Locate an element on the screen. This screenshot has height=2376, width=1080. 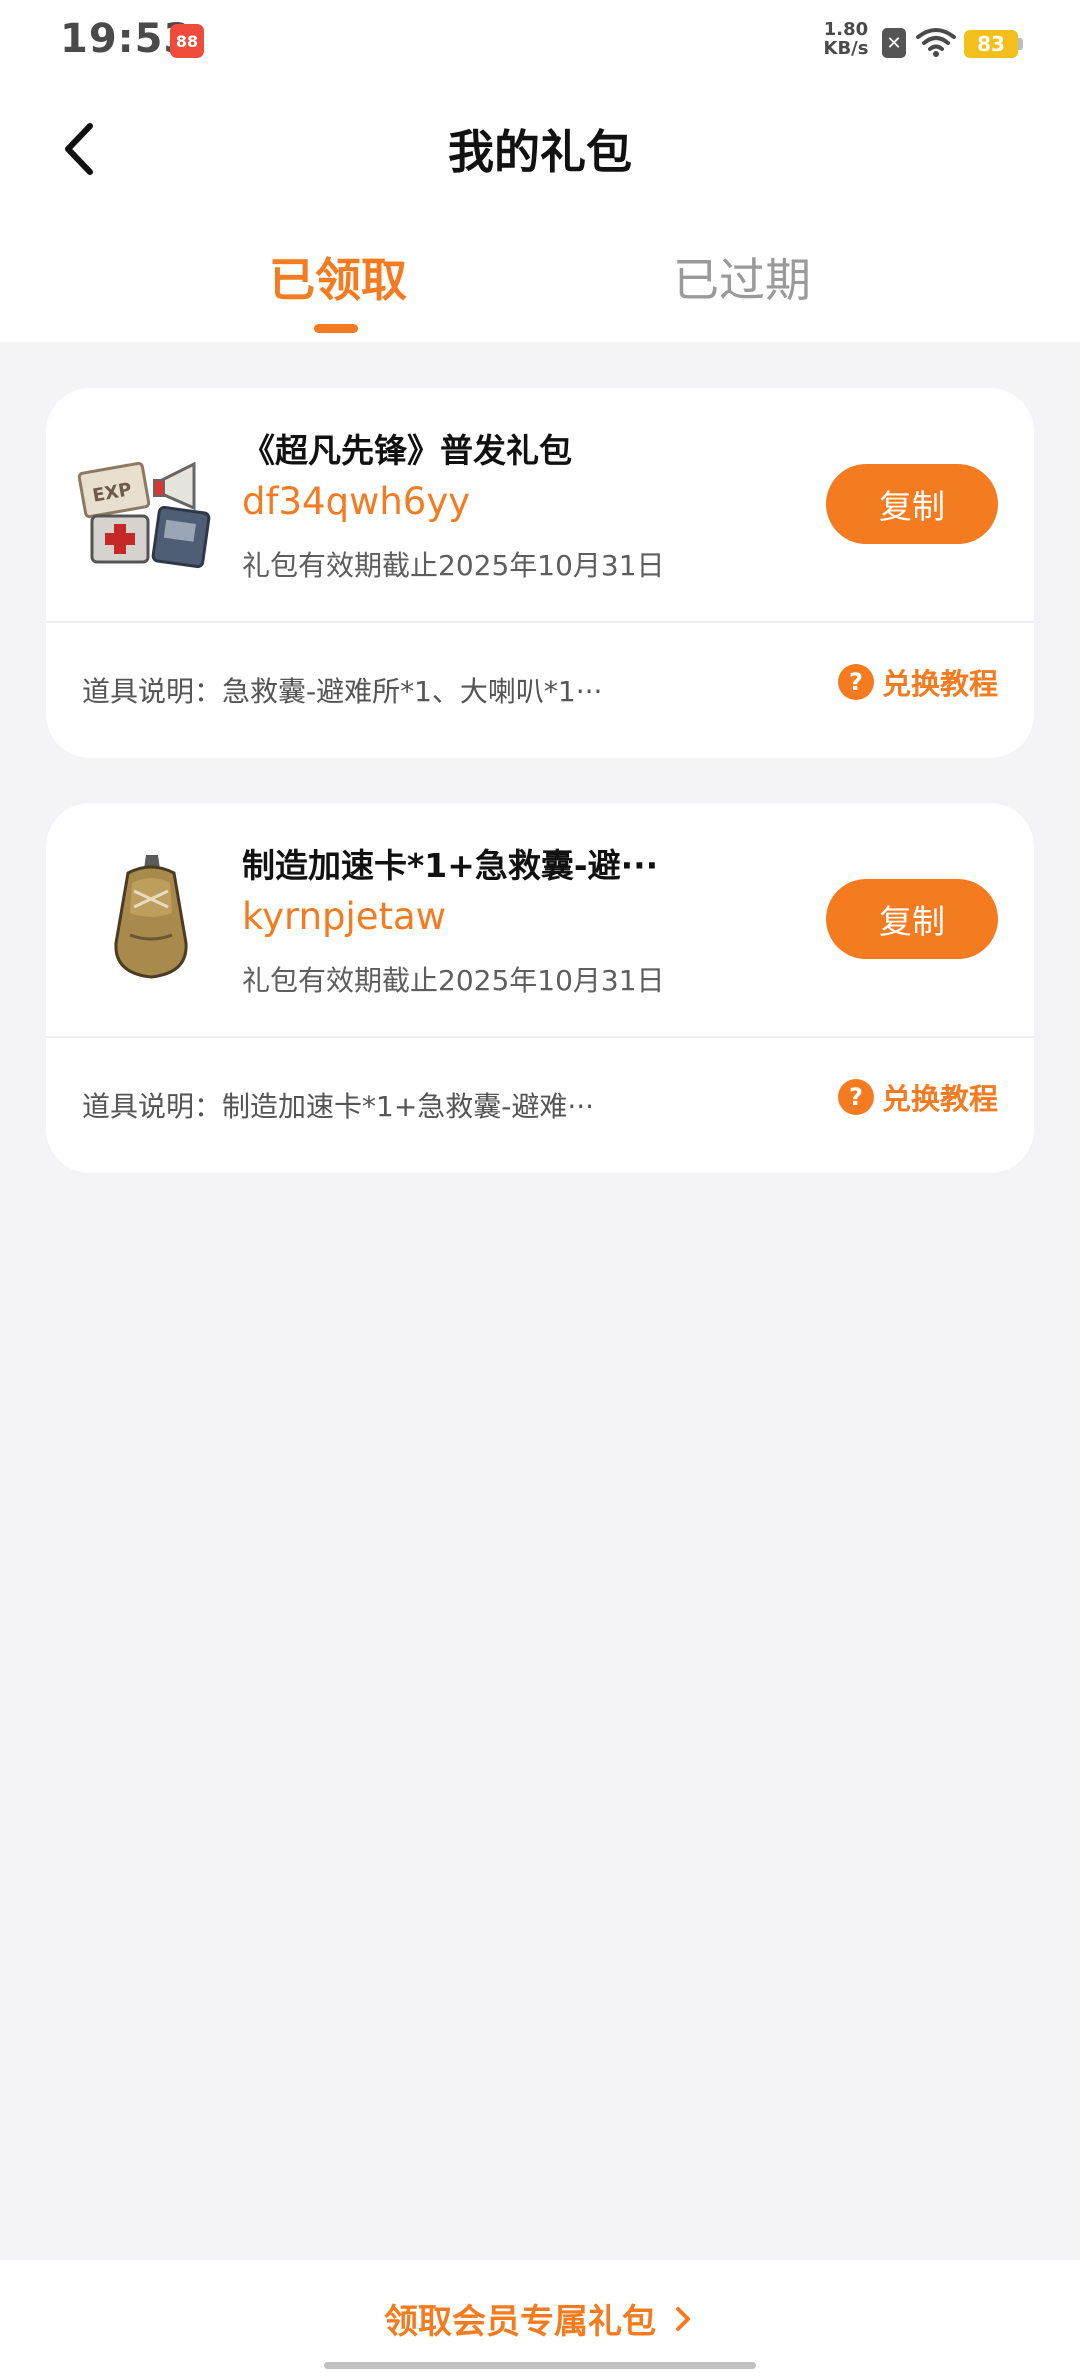
item-bundle-image: EXP is located at coordinates (144, 515).